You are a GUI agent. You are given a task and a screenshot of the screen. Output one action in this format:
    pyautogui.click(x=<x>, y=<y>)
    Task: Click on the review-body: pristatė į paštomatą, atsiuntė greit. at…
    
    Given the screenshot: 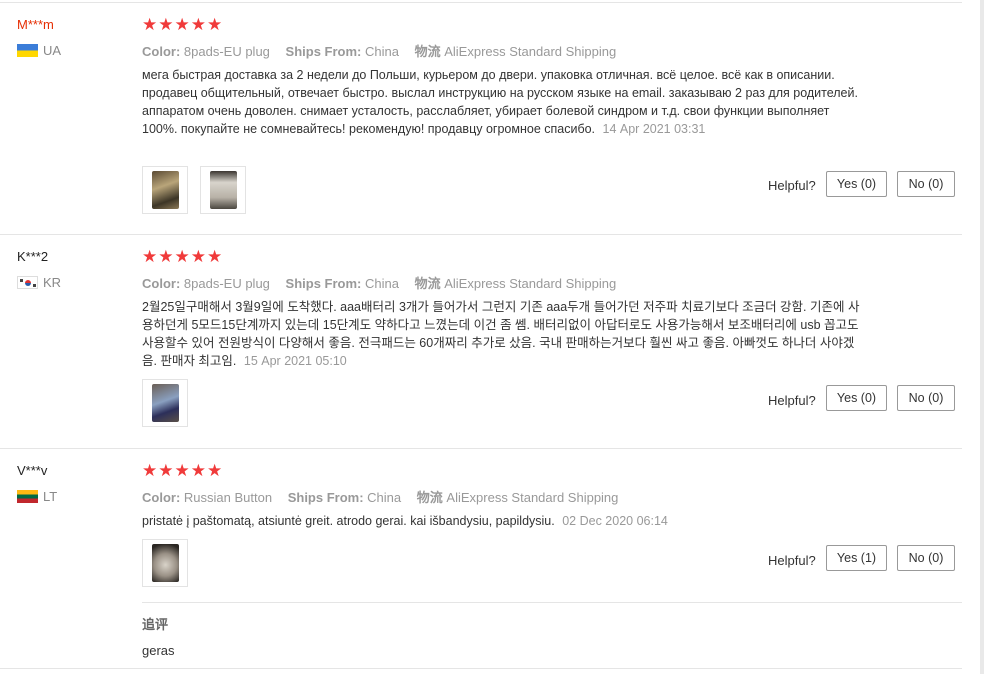 What is the action you would take?
    pyautogui.click(x=348, y=521)
    